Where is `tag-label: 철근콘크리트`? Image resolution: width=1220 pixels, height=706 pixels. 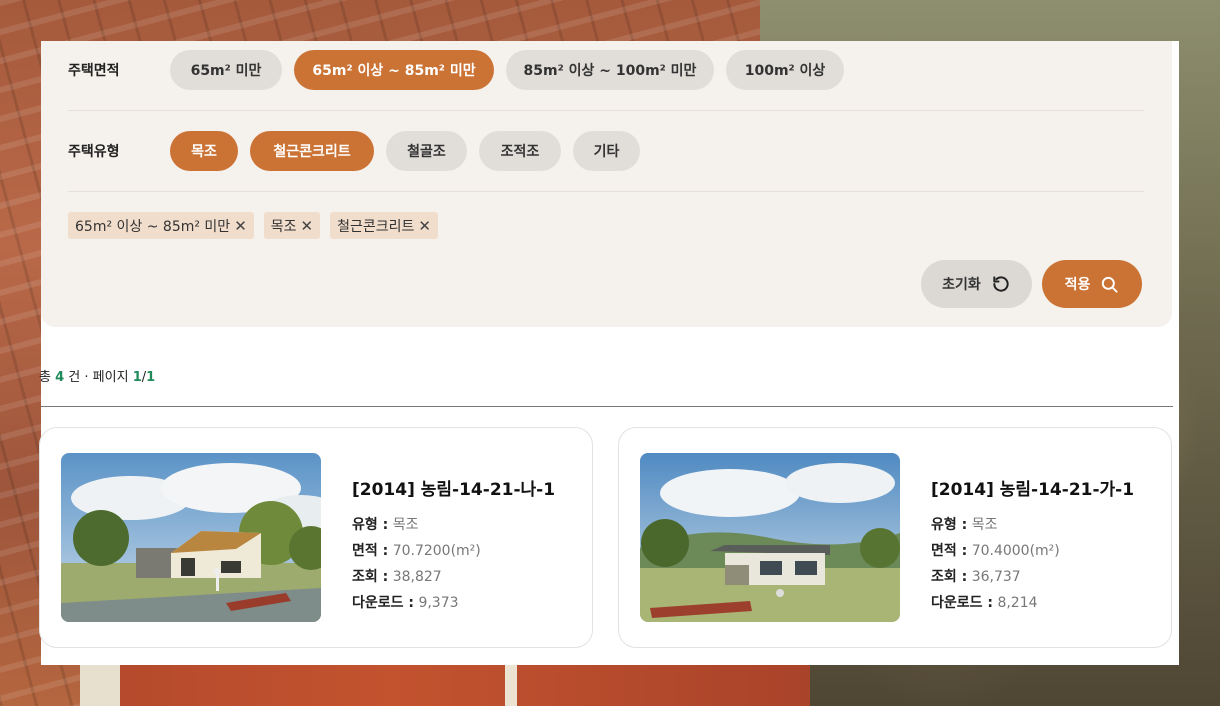
tag-label: 철근콘크리트 is located at coordinates (376, 226).